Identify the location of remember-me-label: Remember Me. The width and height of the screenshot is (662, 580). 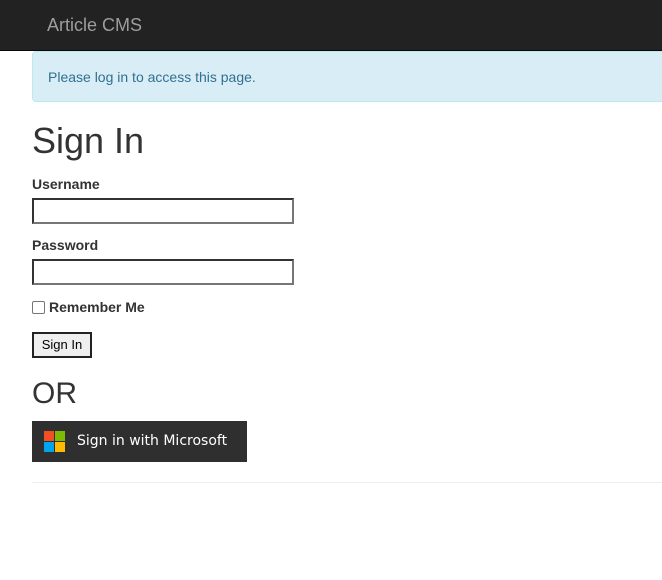
(97, 307).